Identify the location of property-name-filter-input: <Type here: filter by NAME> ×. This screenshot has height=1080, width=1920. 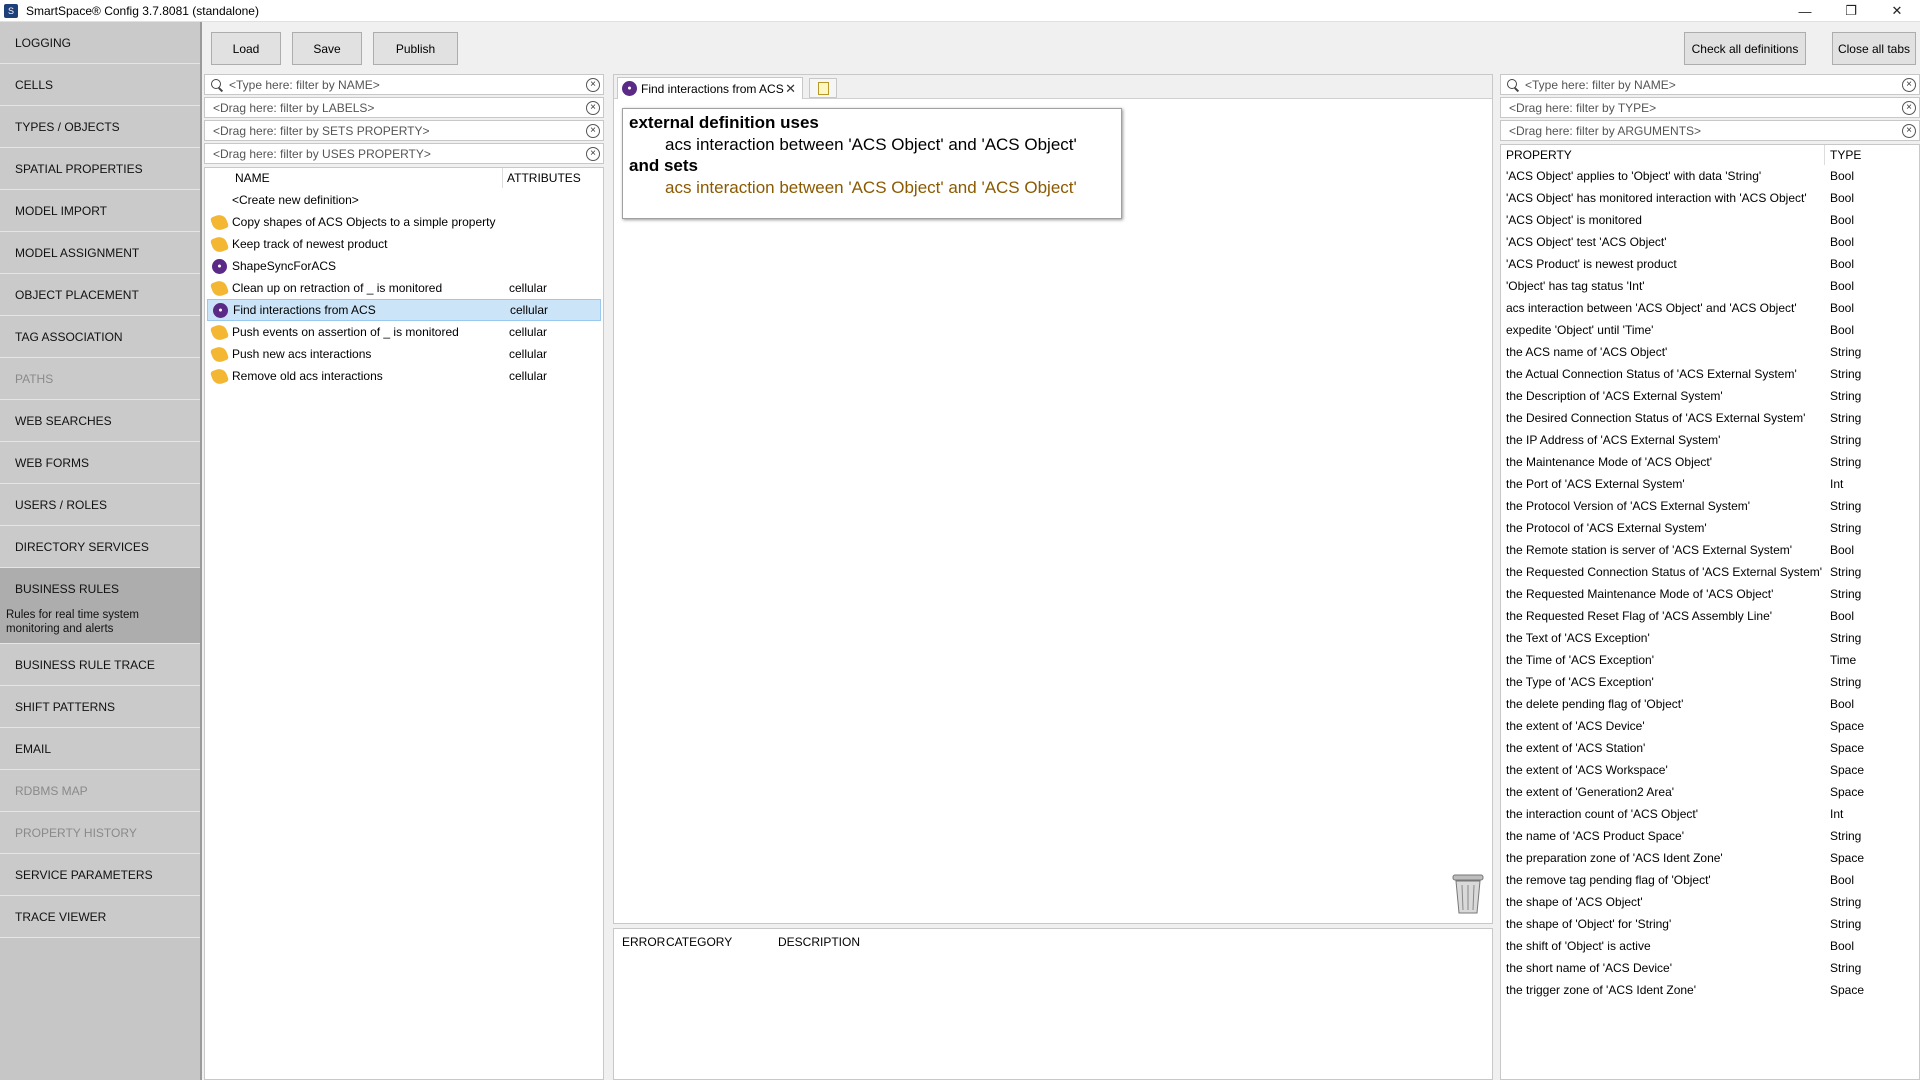
(1710, 84).